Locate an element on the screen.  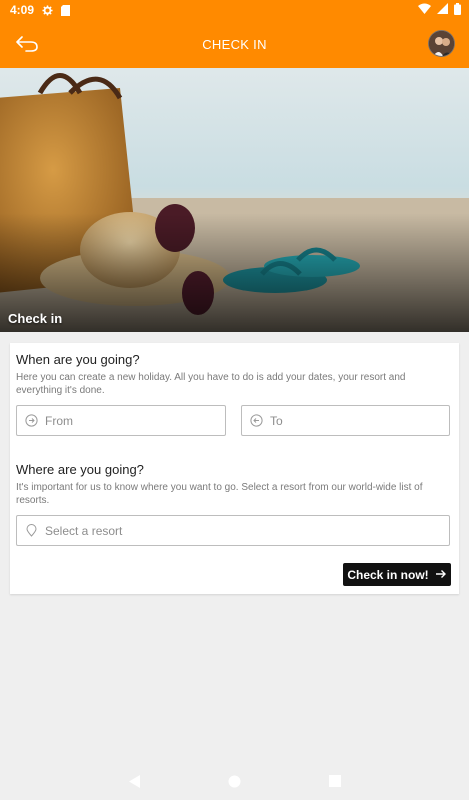
nav-home-icon is located at coordinates (235, 781).